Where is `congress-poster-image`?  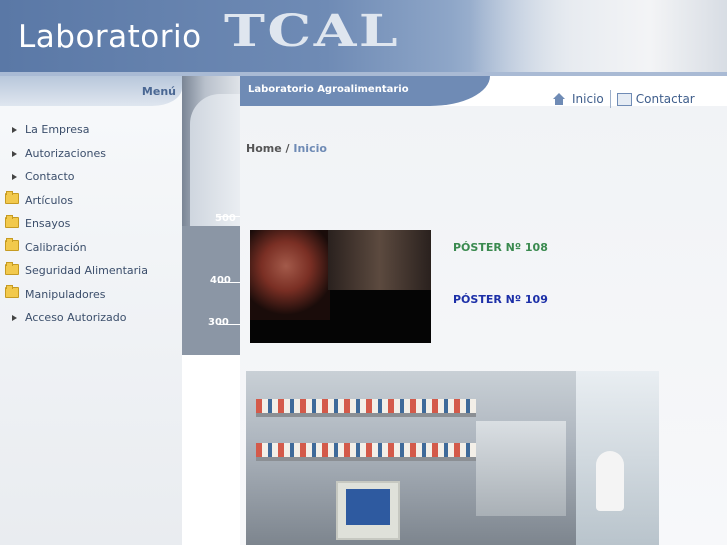
congress-poster-image is located at coordinates (340, 286).